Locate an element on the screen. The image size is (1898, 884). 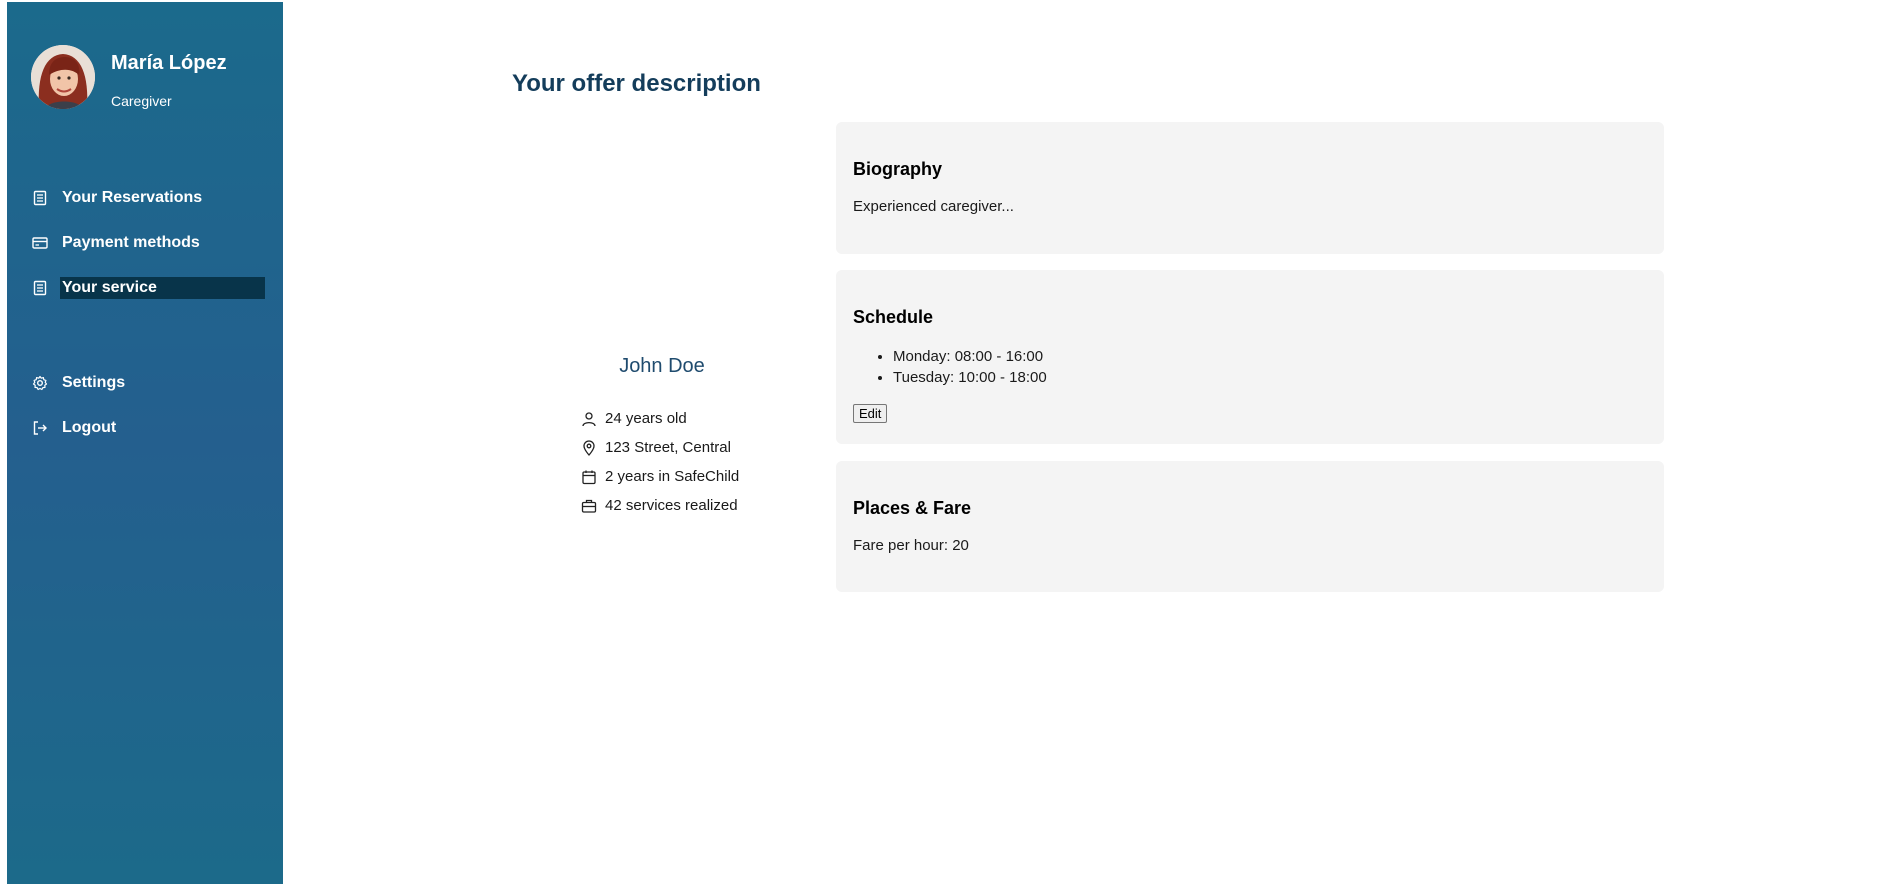
avatar is located at coordinates (63, 77).